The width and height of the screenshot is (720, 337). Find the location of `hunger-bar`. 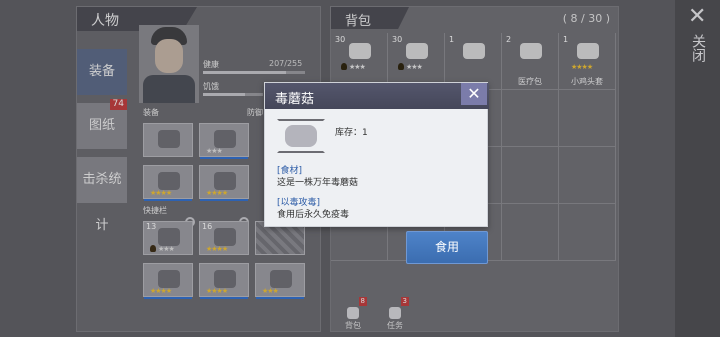

hunger-bar is located at coordinates (233, 94).